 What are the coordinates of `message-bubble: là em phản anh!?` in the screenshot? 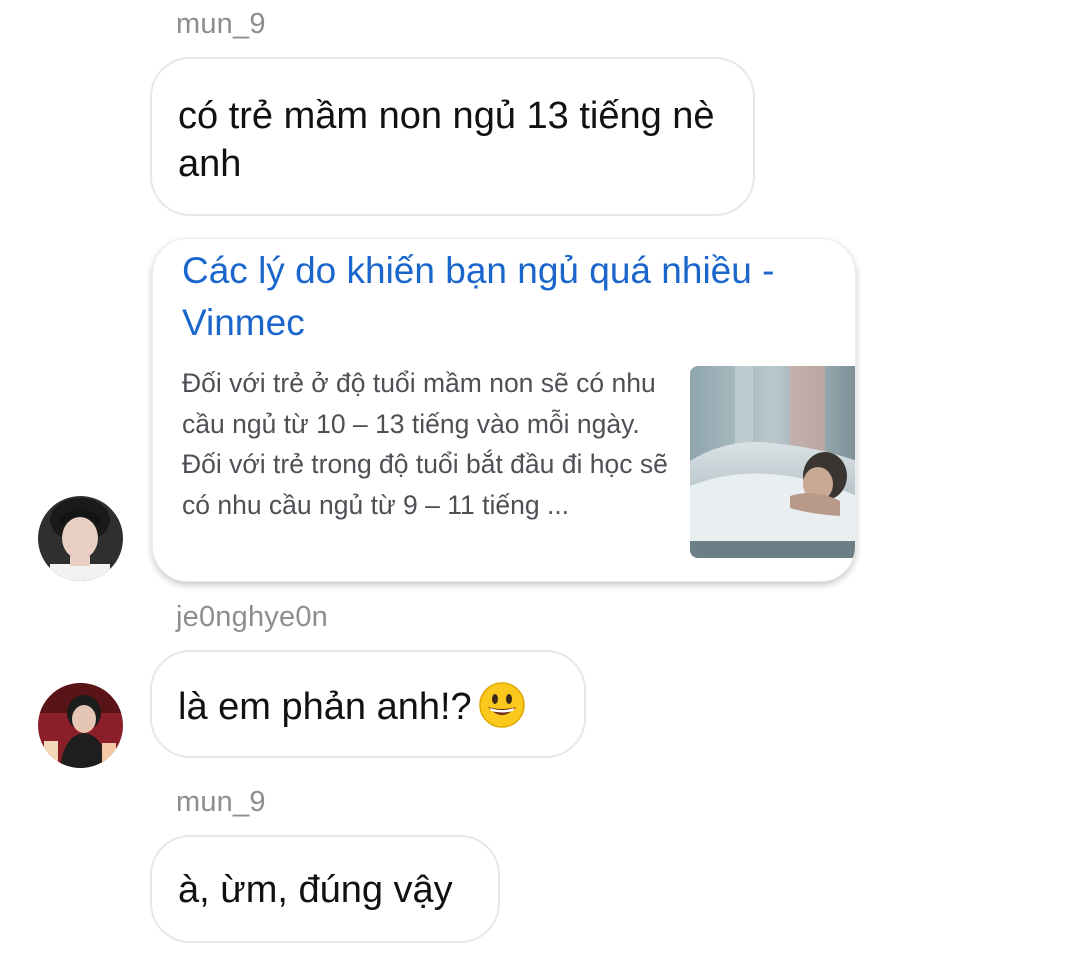 It's located at (368, 704).